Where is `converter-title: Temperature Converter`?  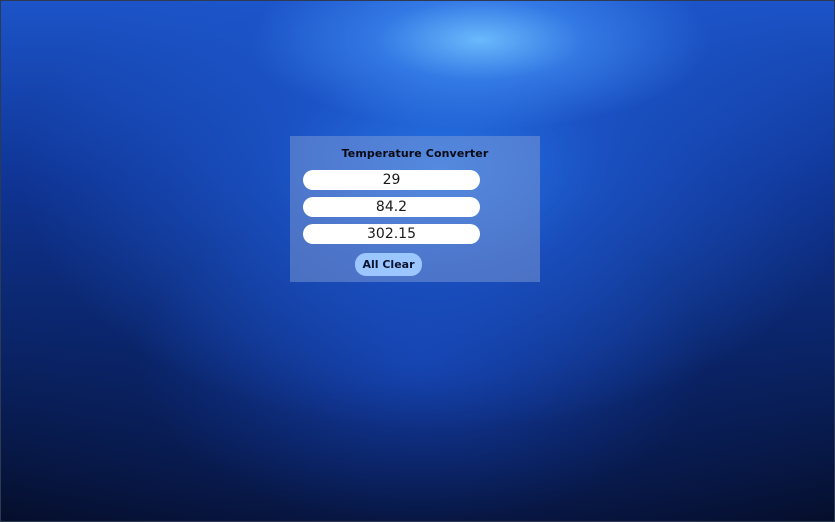 converter-title: Temperature Converter is located at coordinates (415, 153).